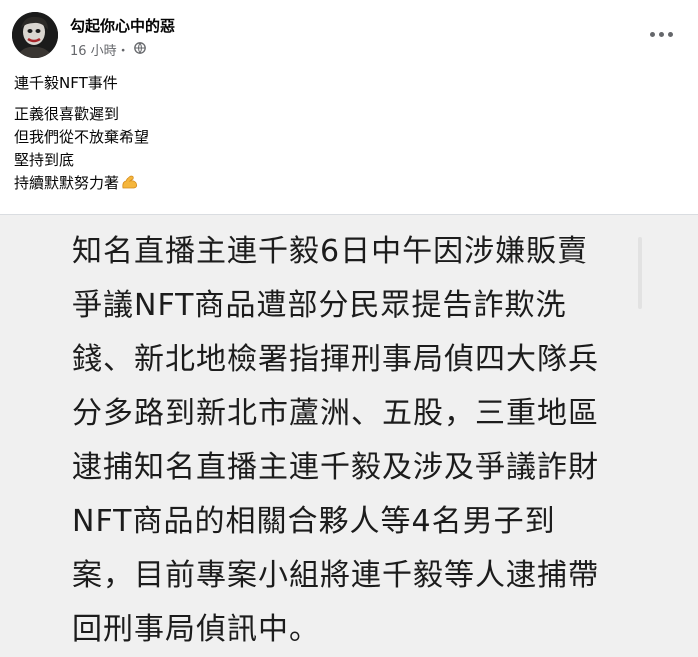 This screenshot has height=657, width=698. I want to click on caption-line: 但我們從不放棄希望, so click(82, 137).